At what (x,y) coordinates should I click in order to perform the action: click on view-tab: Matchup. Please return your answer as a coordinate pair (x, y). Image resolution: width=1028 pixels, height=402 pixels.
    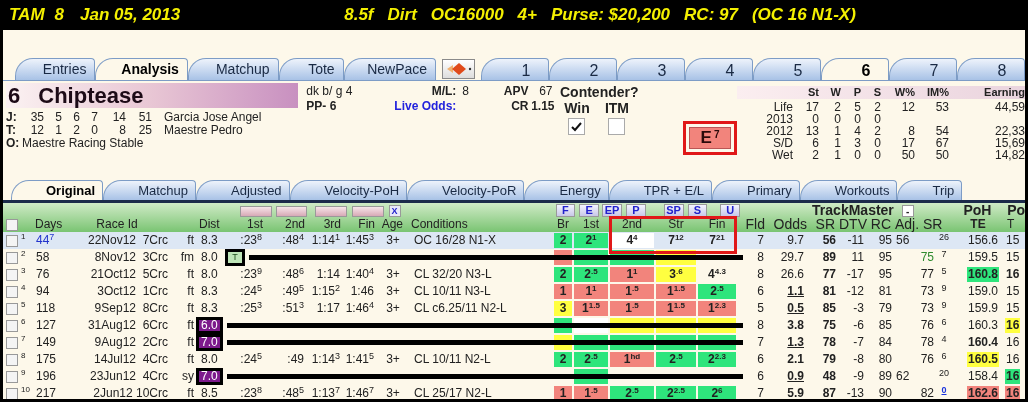
    Looking at the image, I should click on (149, 190).